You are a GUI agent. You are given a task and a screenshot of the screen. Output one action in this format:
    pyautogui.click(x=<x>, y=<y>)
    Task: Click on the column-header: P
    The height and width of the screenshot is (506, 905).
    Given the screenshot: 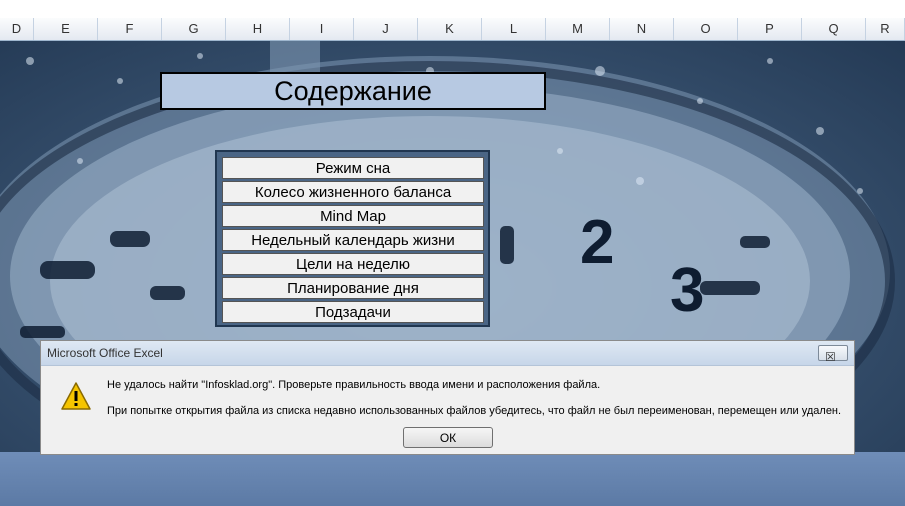 What is the action you would take?
    pyautogui.click(x=770, y=29)
    